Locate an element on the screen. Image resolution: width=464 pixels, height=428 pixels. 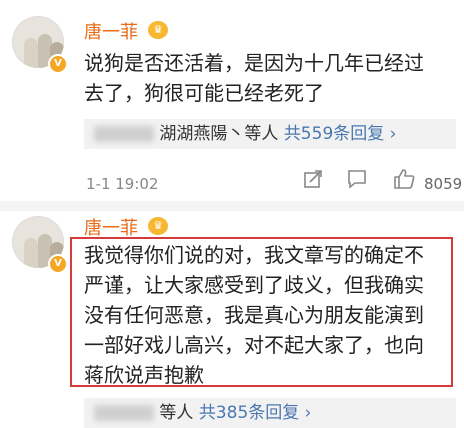
reply-count: 共385条回复 is located at coordinates (249, 413).